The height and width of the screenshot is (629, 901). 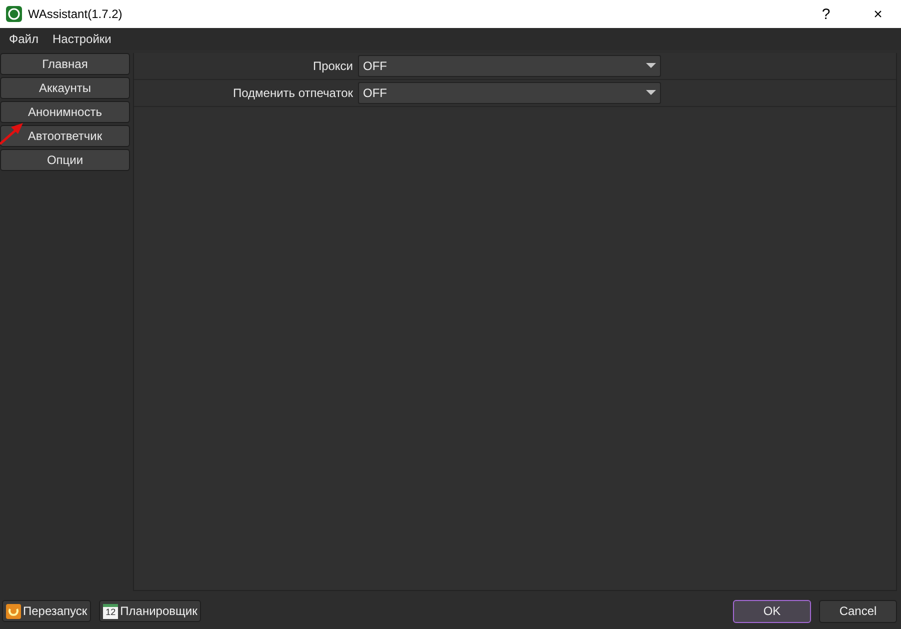 I want to click on restart-button: Перезапуск, so click(x=47, y=611).